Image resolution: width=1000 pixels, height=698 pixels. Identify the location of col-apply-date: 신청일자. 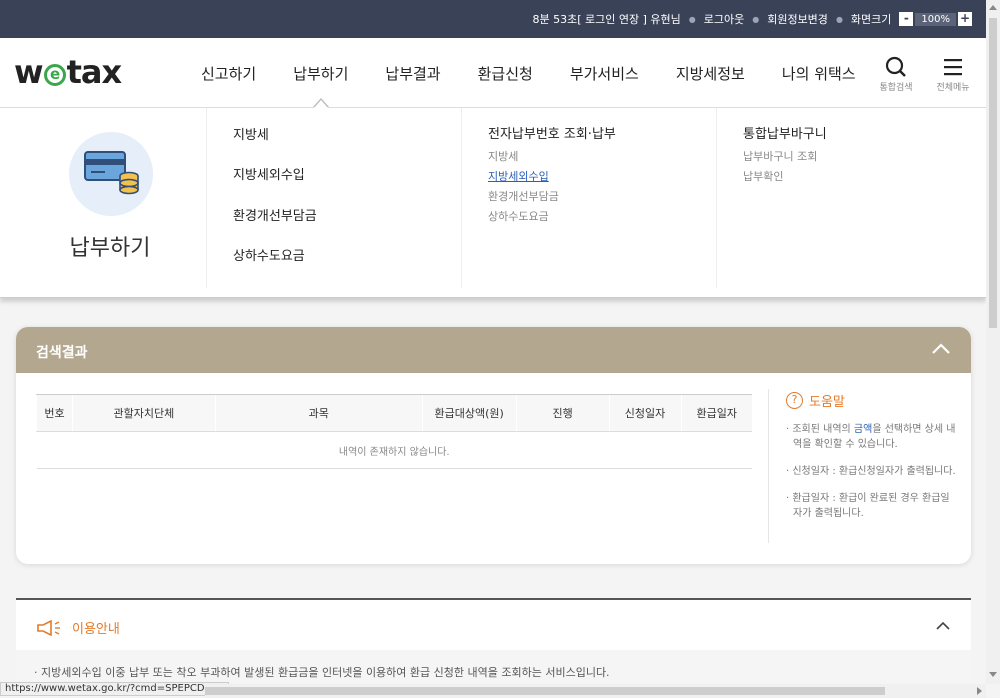
(644, 413).